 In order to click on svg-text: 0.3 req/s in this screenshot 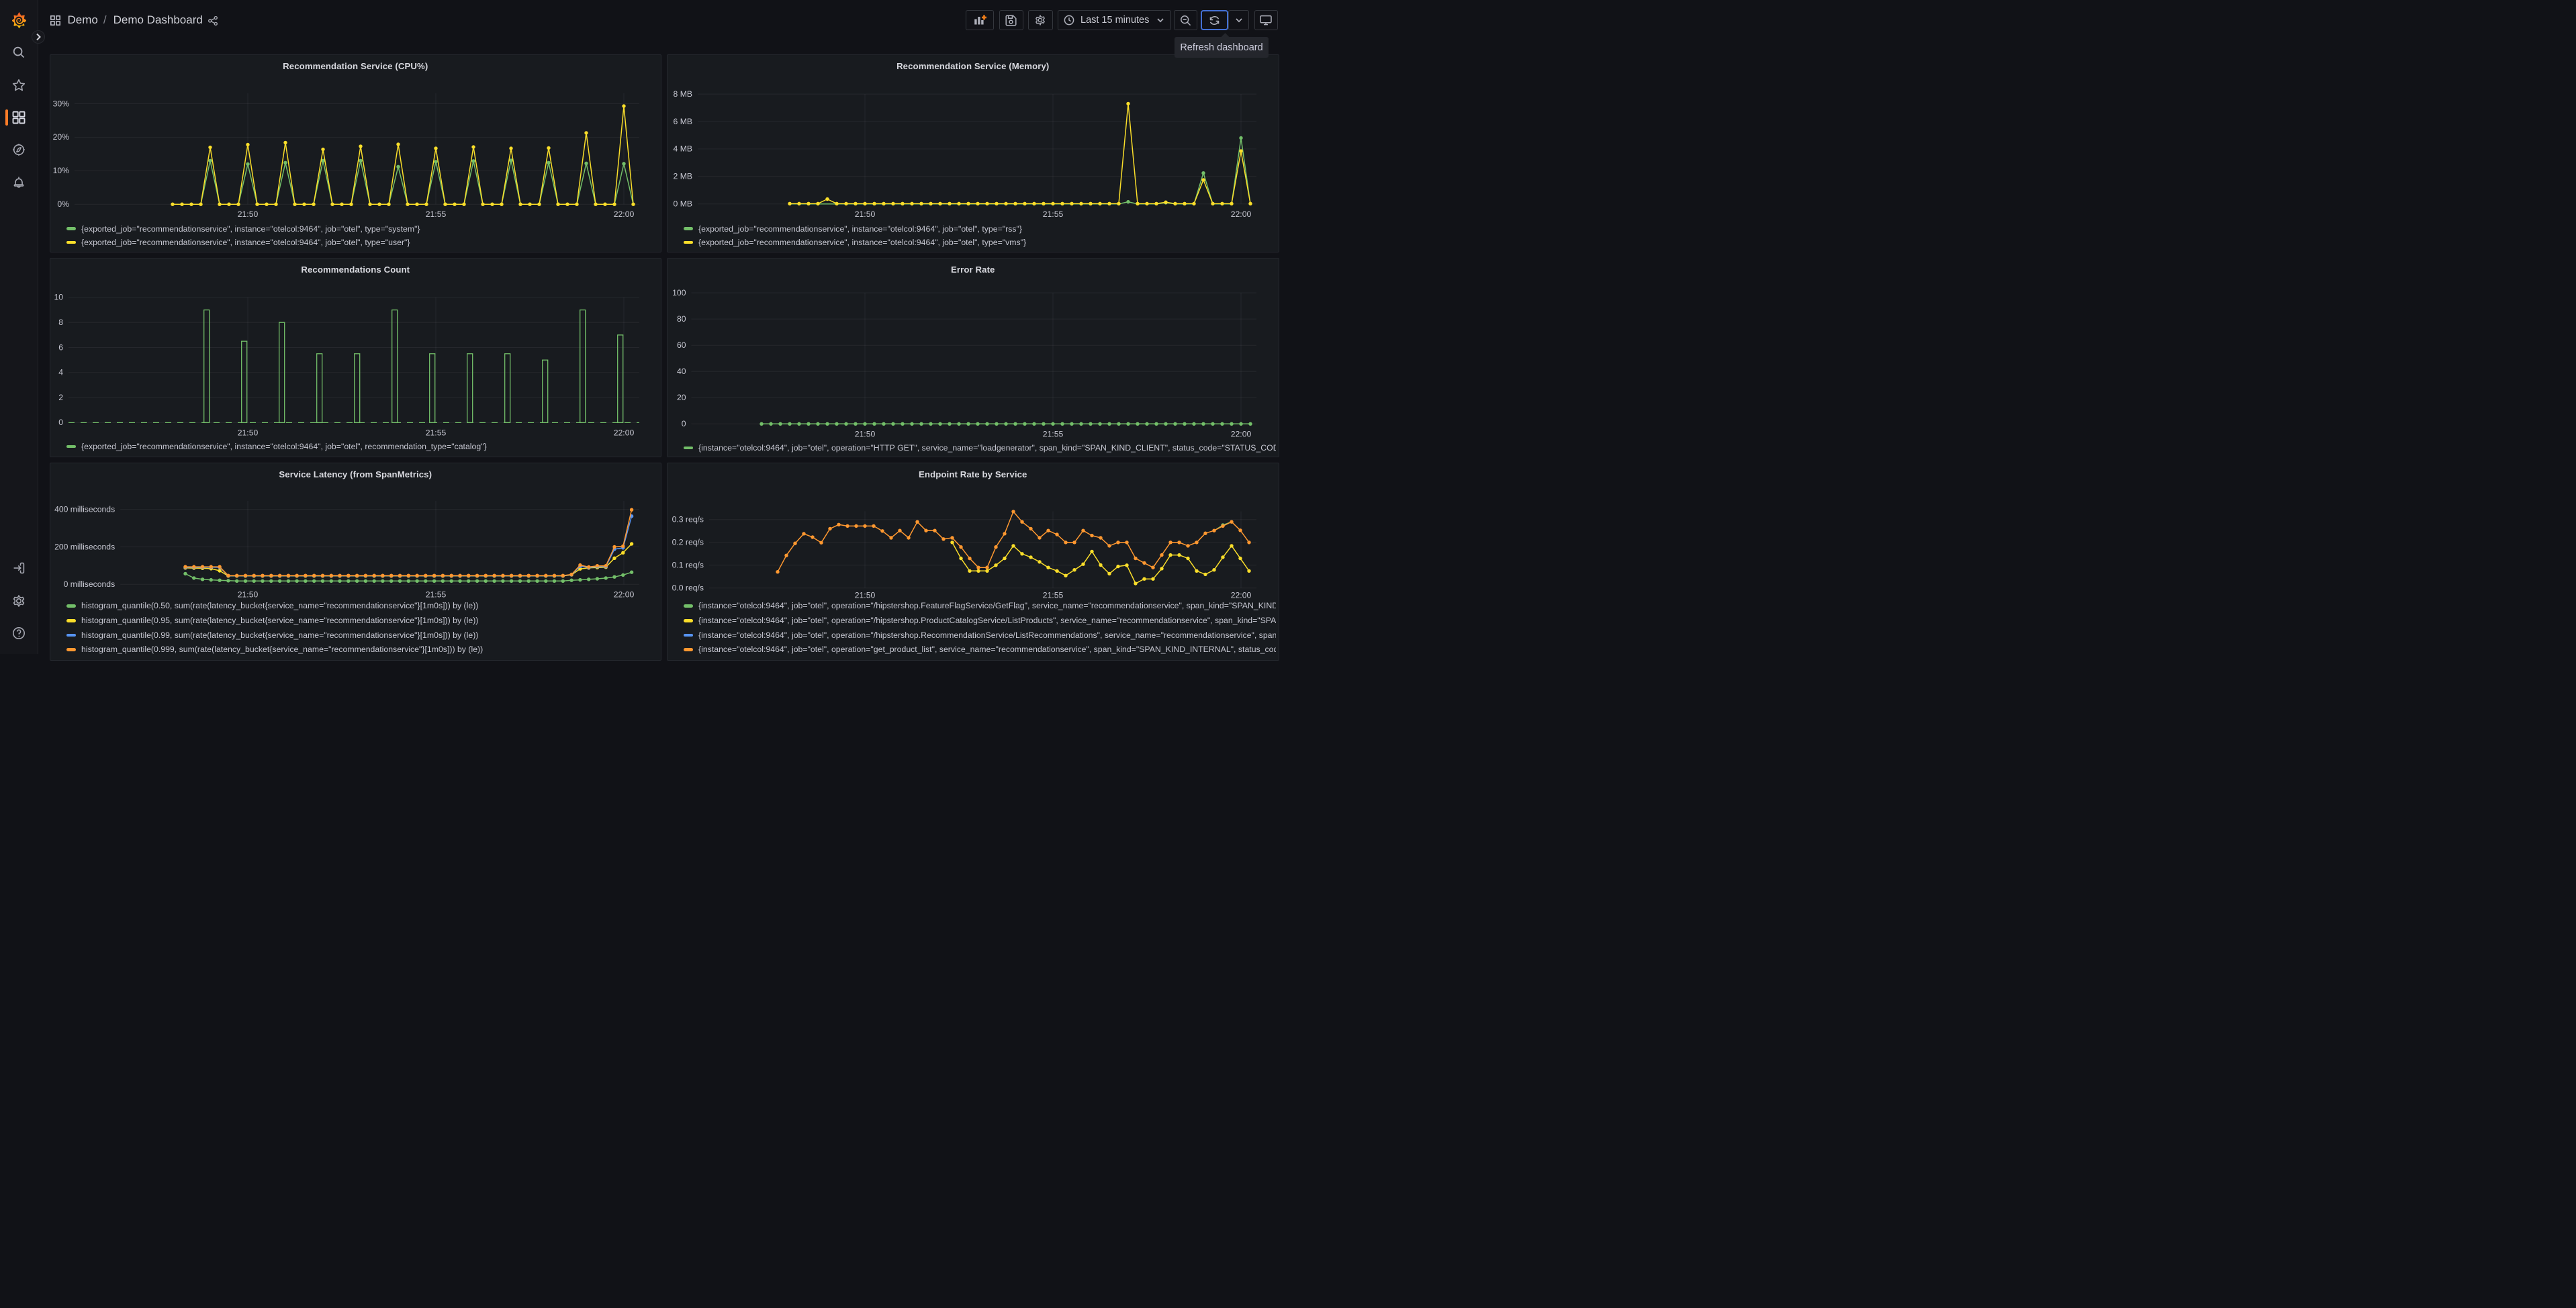, I will do `click(688, 519)`.